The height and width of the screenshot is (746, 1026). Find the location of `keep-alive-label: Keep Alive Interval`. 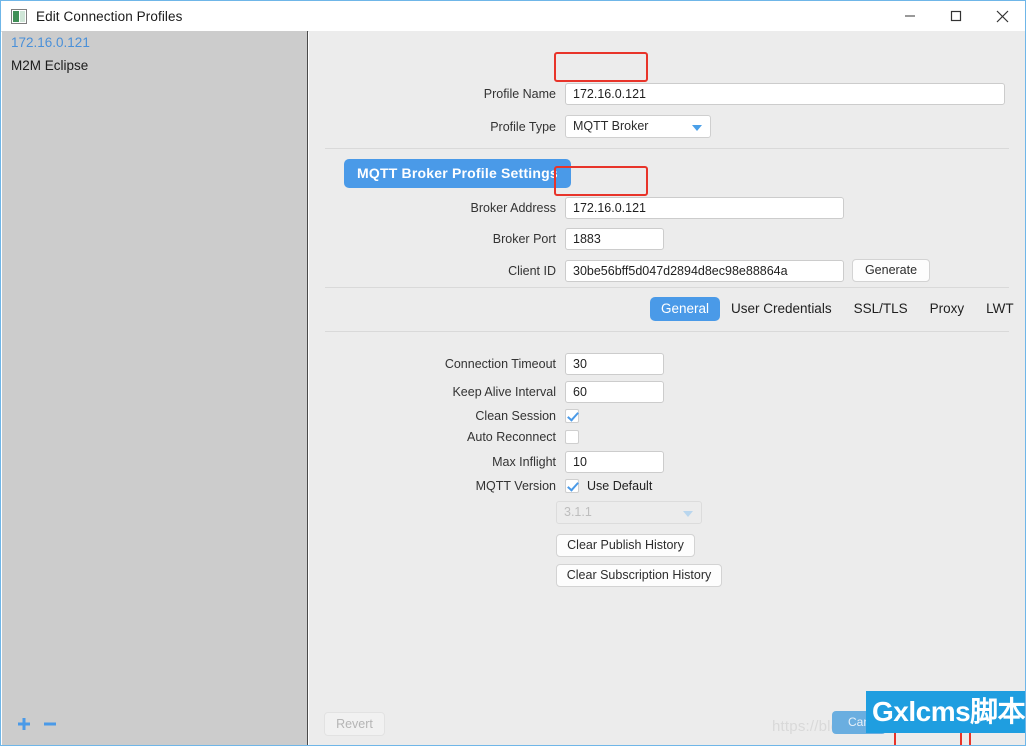

keep-alive-label: Keep Alive Interval is located at coordinates (504, 392).